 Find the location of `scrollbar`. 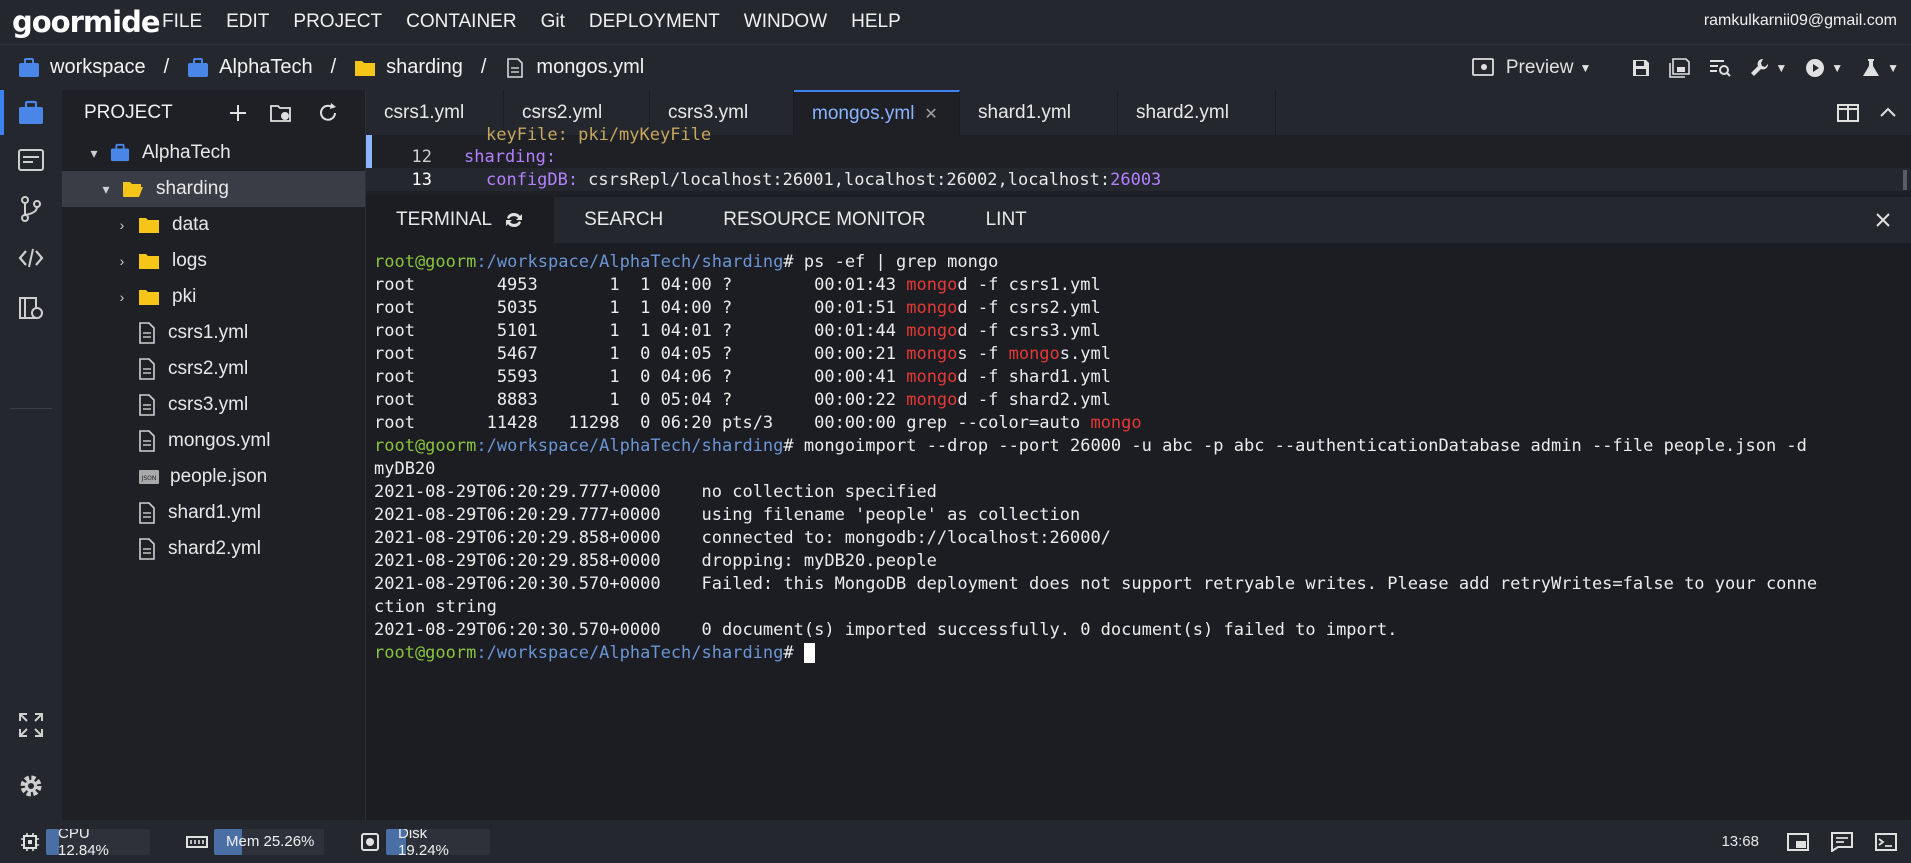

scrollbar is located at coordinates (1905, 180).